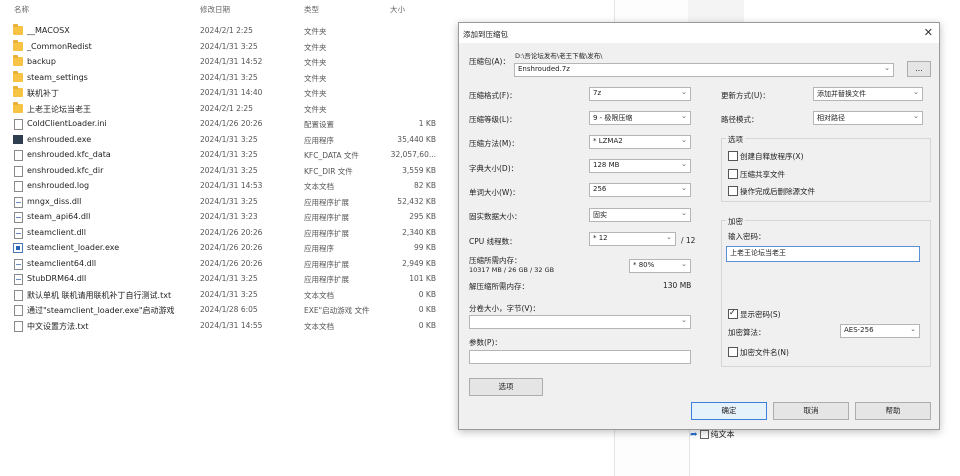 The image size is (960, 476). What do you see at coordinates (831, 118) in the screenshot?
I see `path-value: 相对路径` at bounding box center [831, 118].